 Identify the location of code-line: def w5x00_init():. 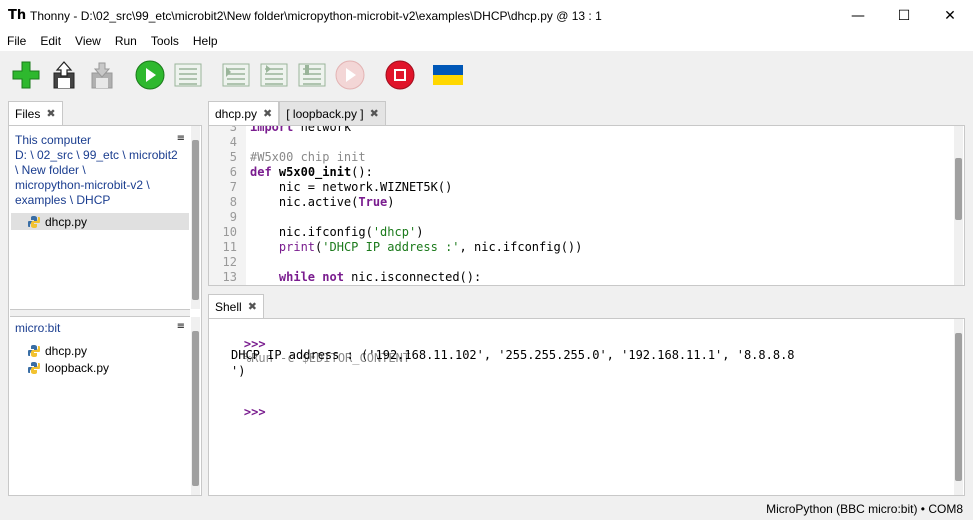
(311, 172).